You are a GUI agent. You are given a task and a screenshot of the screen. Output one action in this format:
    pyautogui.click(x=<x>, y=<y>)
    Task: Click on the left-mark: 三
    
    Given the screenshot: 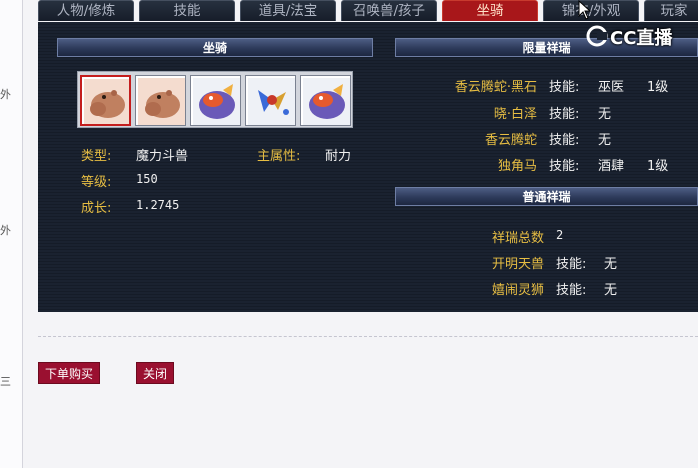 What is the action you would take?
    pyautogui.click(x=5, y=381)
    